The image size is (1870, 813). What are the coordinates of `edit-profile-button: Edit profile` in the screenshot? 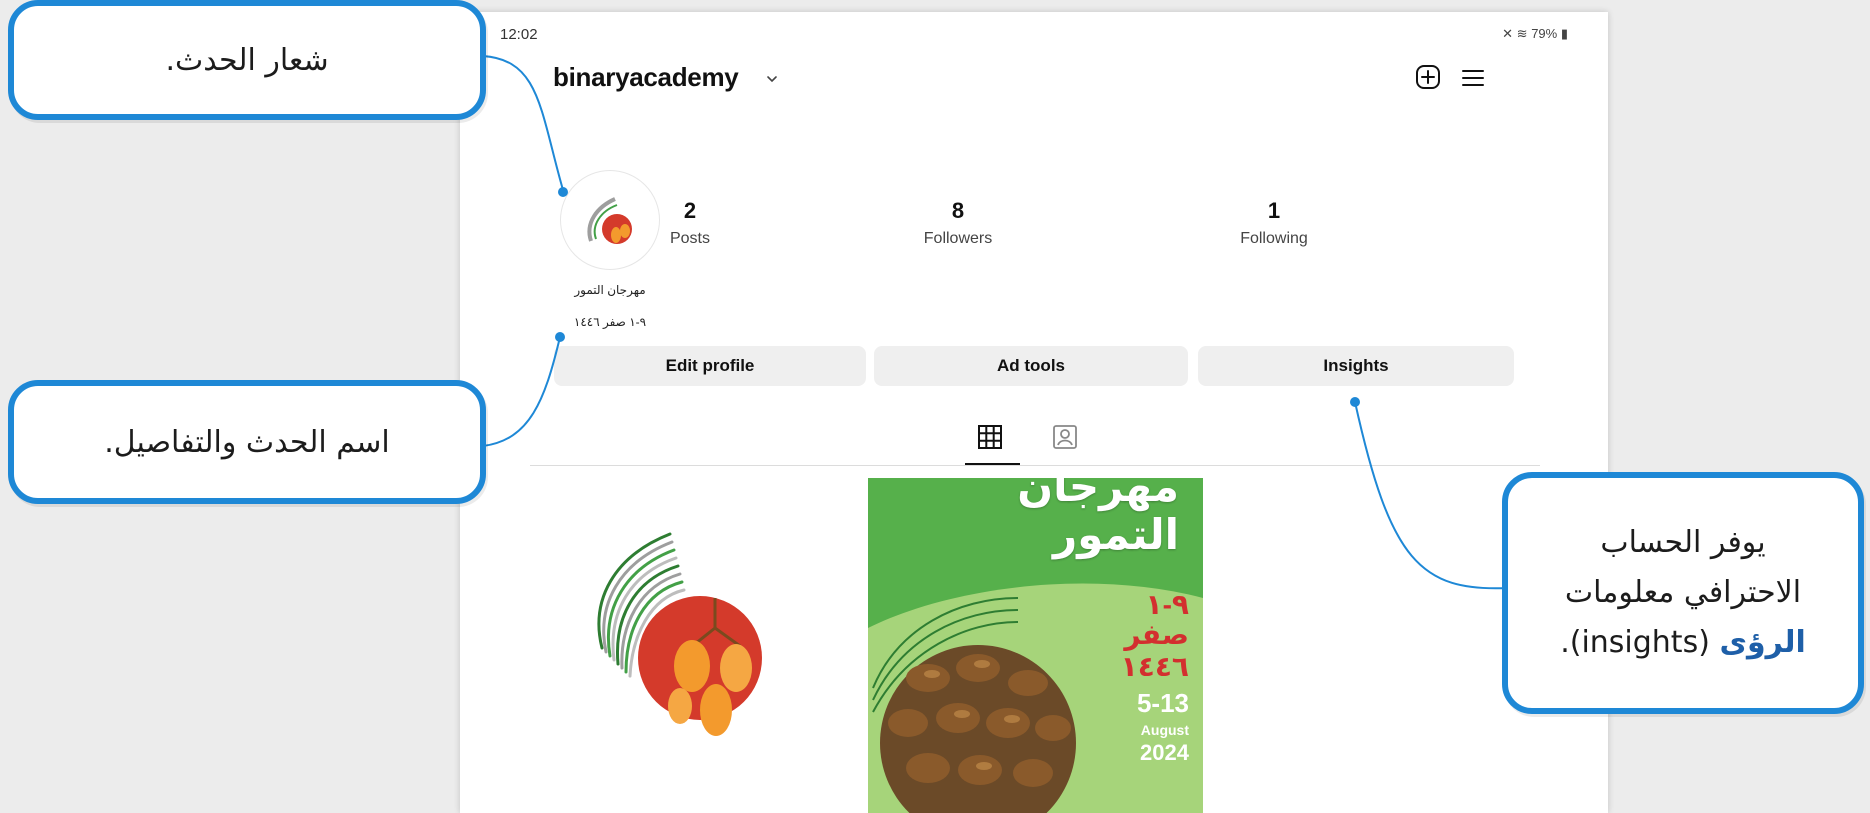 It's located at (710, 366).